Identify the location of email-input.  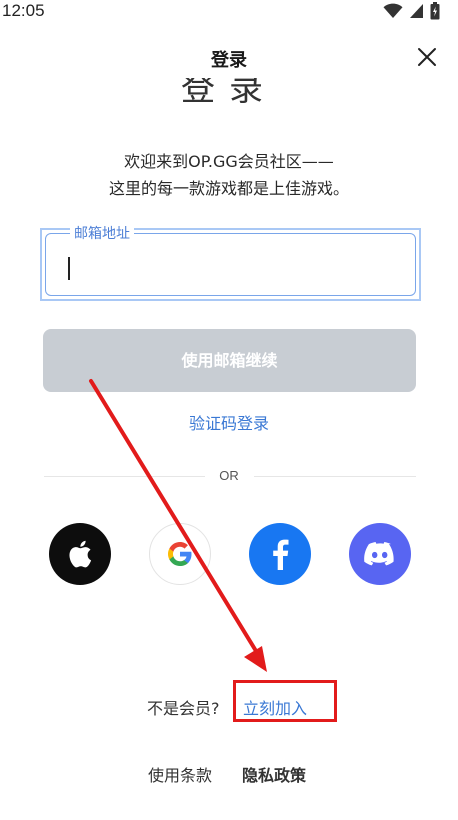
(226, 266).